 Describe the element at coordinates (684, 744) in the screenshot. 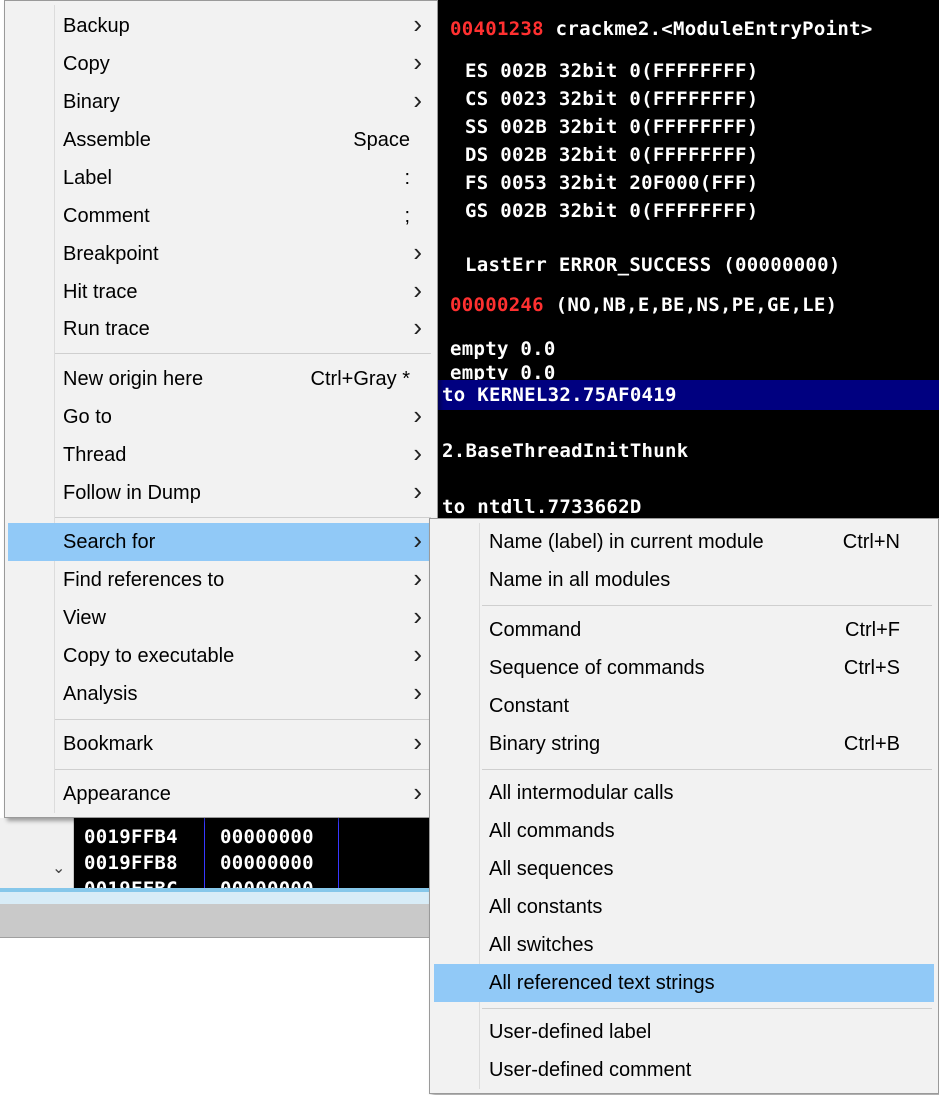

I see `menu-item-binary-string: Binary string Ctrl+B` at that location.